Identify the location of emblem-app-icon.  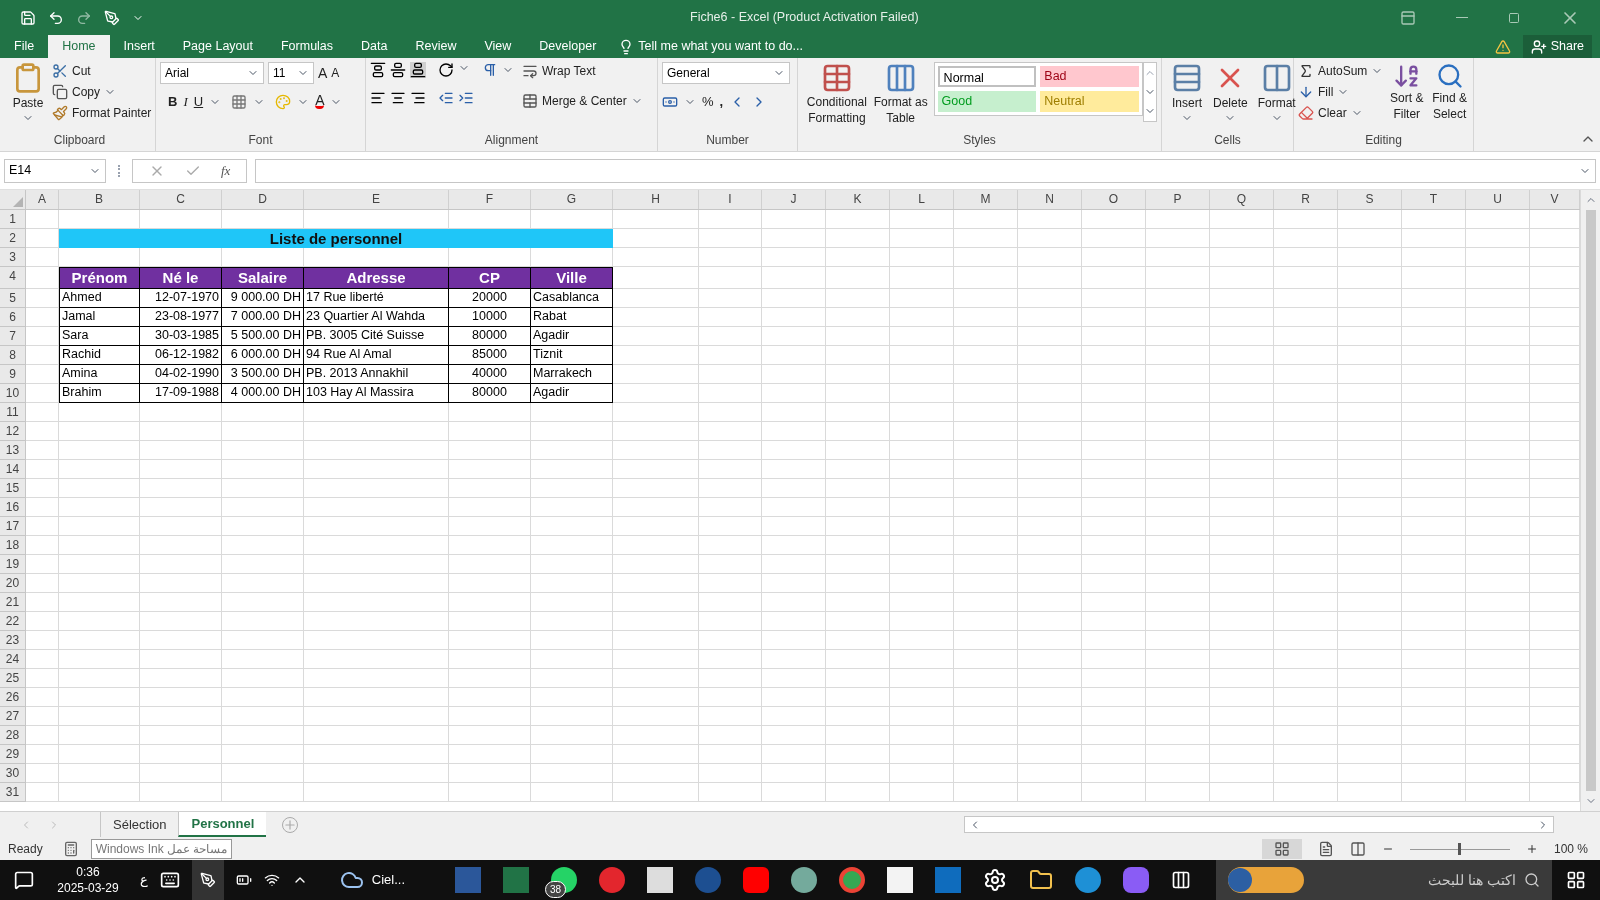
(708, 880).